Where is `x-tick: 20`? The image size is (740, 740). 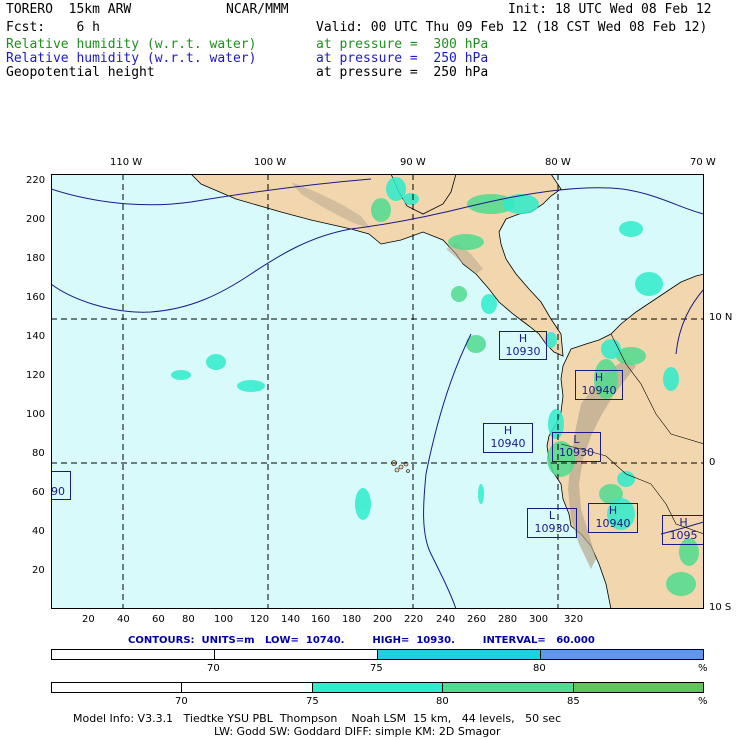
x-tick: 20 is located at coordinates (88, 619).